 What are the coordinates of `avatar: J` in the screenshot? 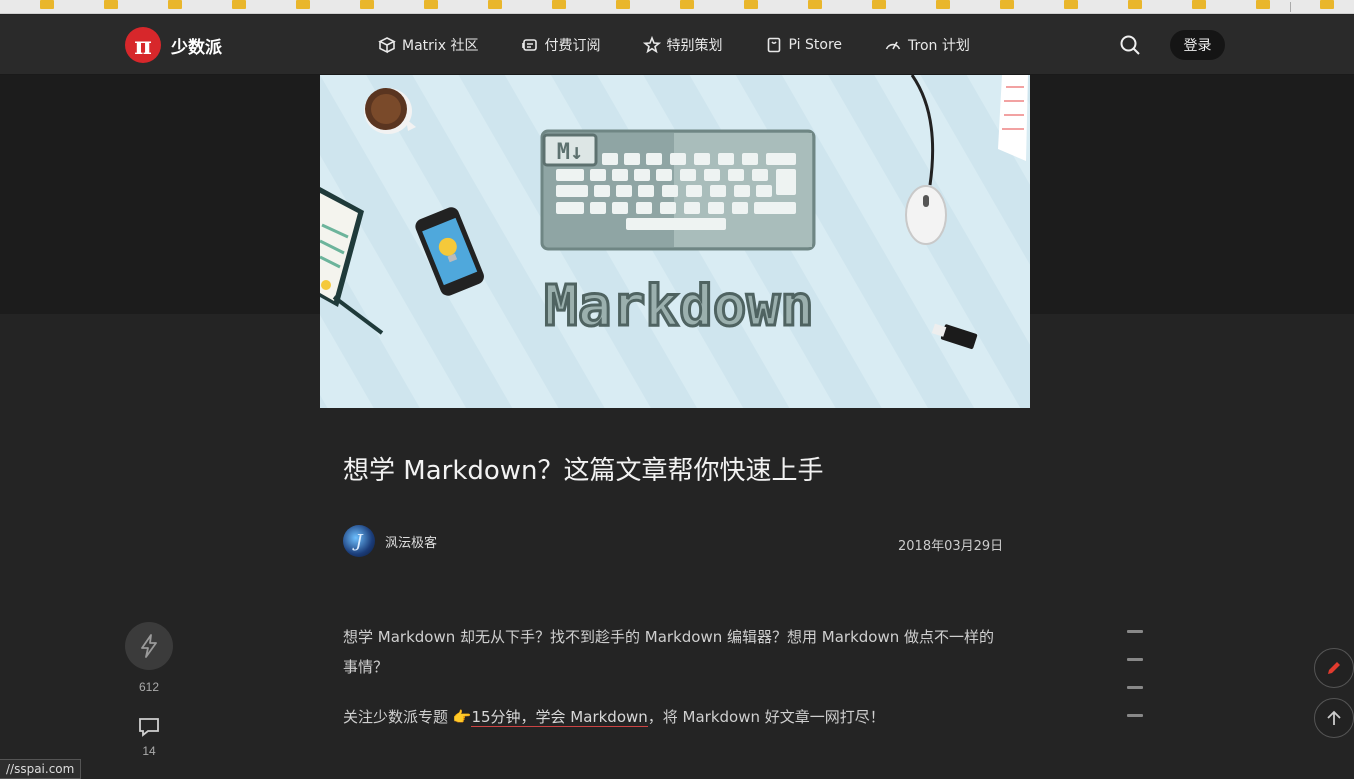 It's located at (359, 541).